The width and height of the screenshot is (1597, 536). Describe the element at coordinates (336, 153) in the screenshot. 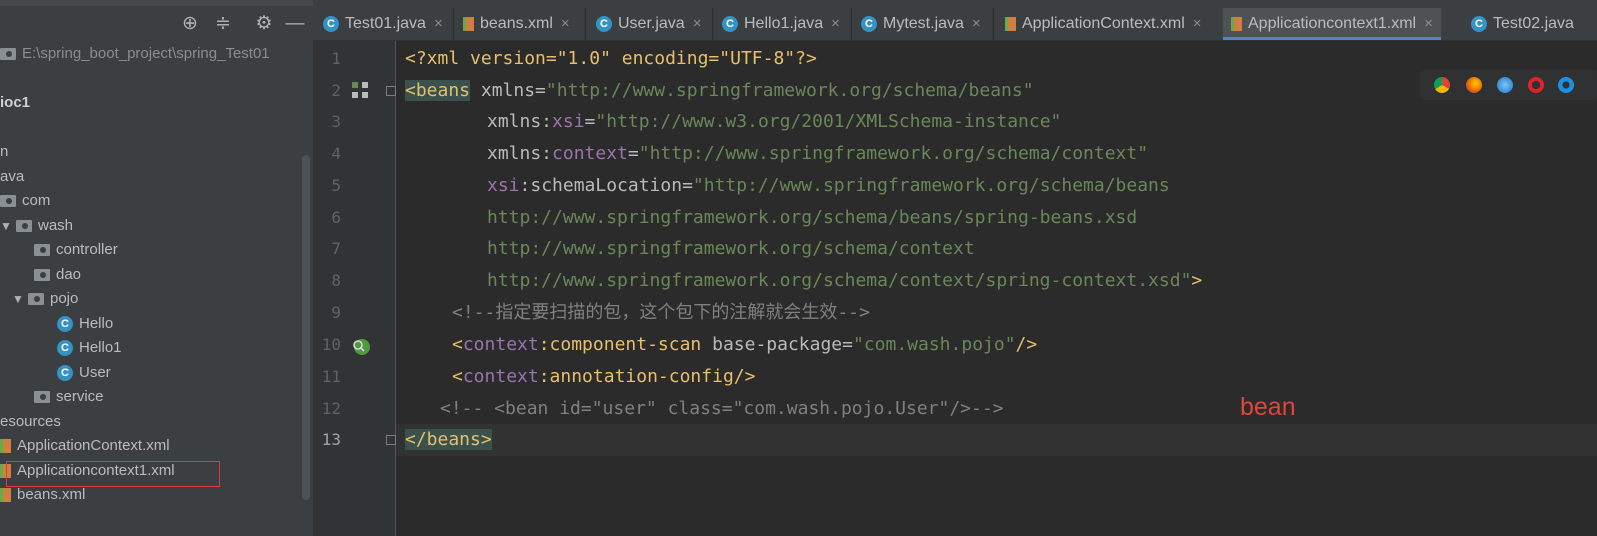

I see `line-number: 4` at that location.